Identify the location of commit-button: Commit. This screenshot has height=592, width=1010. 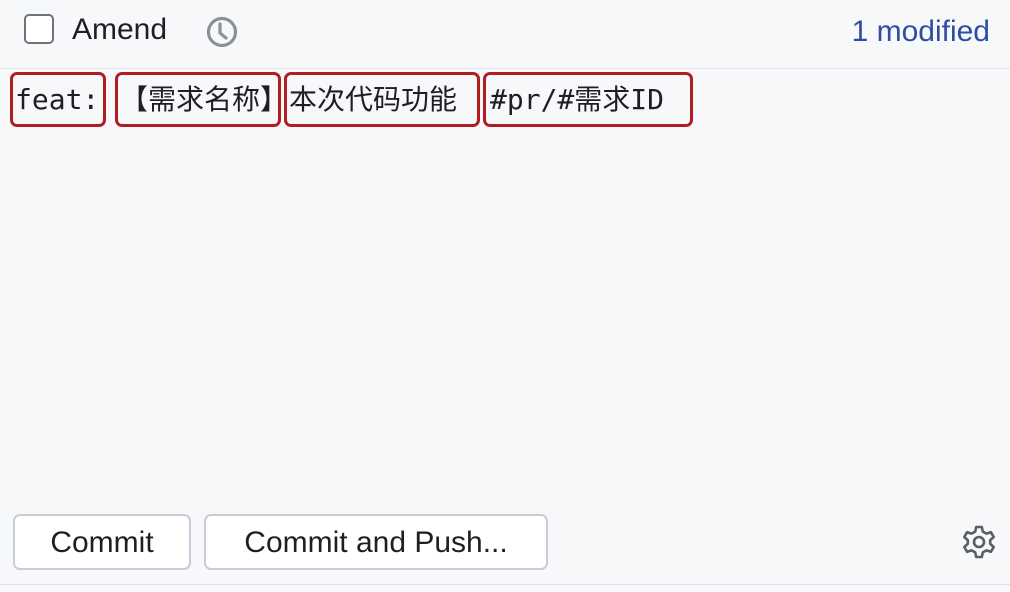
(102, 542).